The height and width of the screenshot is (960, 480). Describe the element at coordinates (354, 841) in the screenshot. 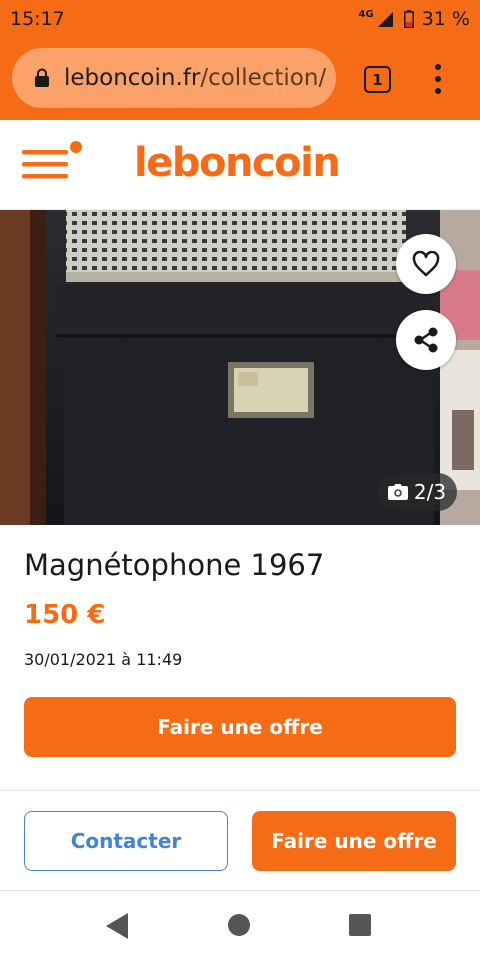

I see `make-offer-bottom-button: Faire une offre` at that location.